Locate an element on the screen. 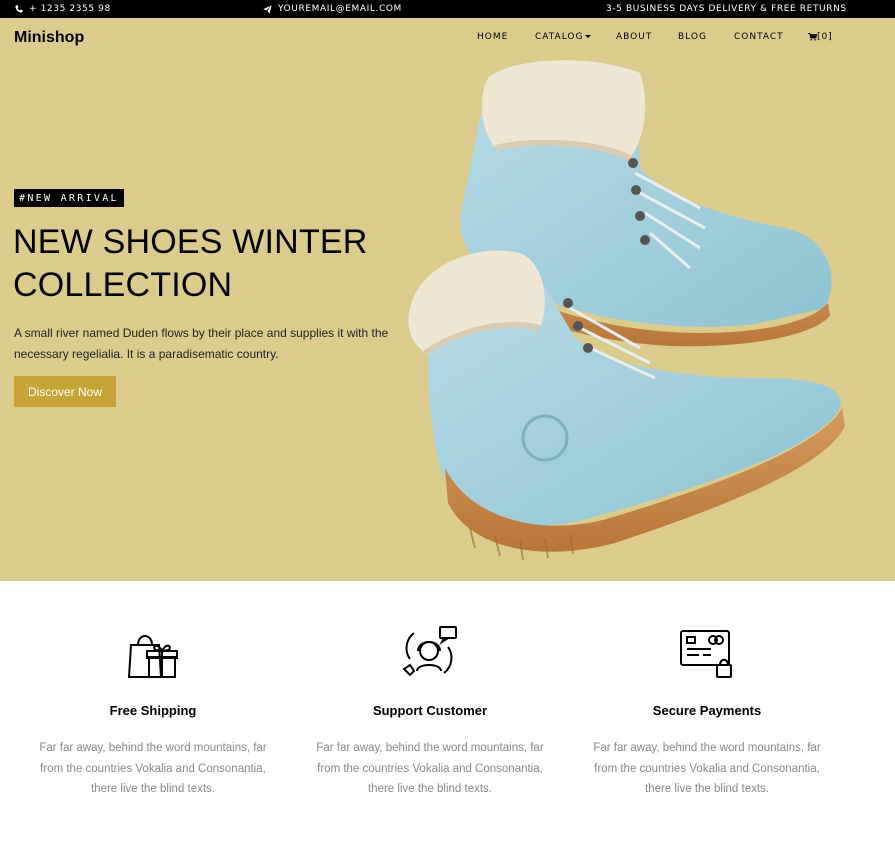 The height and width of the screenshot is (846, 895). nav-cart: [0] is located at coordinates (820, 37).